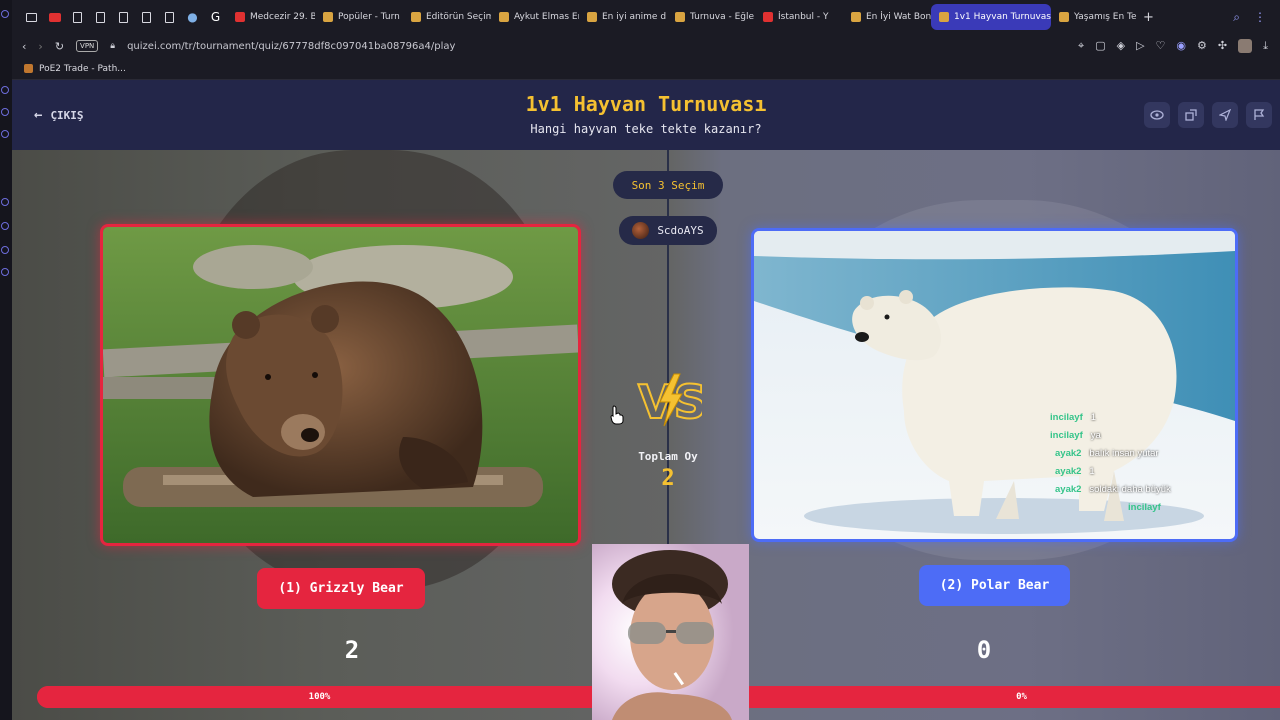 The width and height of the screenshot is (1280, 720). Describe the element at coordinates (113, 46) in the screenshot. I see `lock-icon: 🔒︎` at that location.